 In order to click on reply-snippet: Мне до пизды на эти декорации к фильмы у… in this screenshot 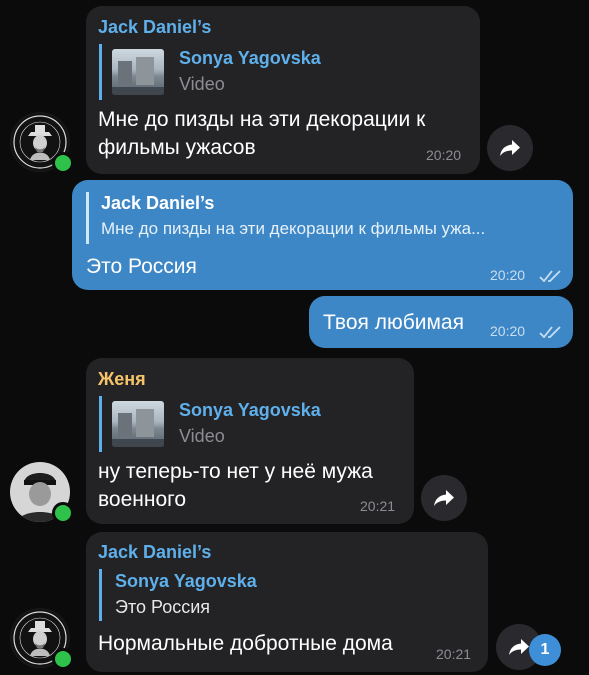, I will do `click(293, 228)`.